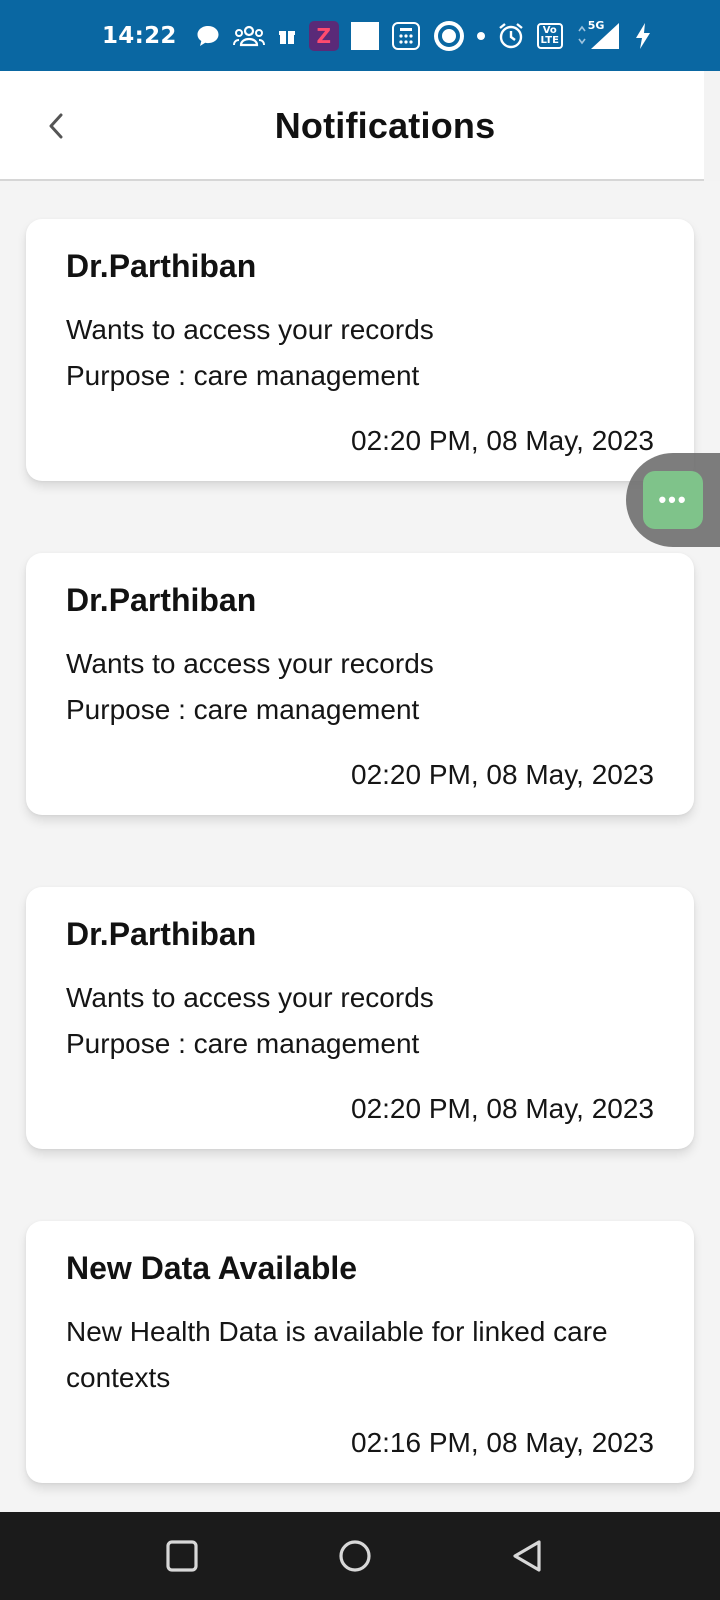  What do you see at coordinates (424, 35) in the screenshot?
I see `status-icons: Z Vo LTE 5G` at bounding box center [424, 35].